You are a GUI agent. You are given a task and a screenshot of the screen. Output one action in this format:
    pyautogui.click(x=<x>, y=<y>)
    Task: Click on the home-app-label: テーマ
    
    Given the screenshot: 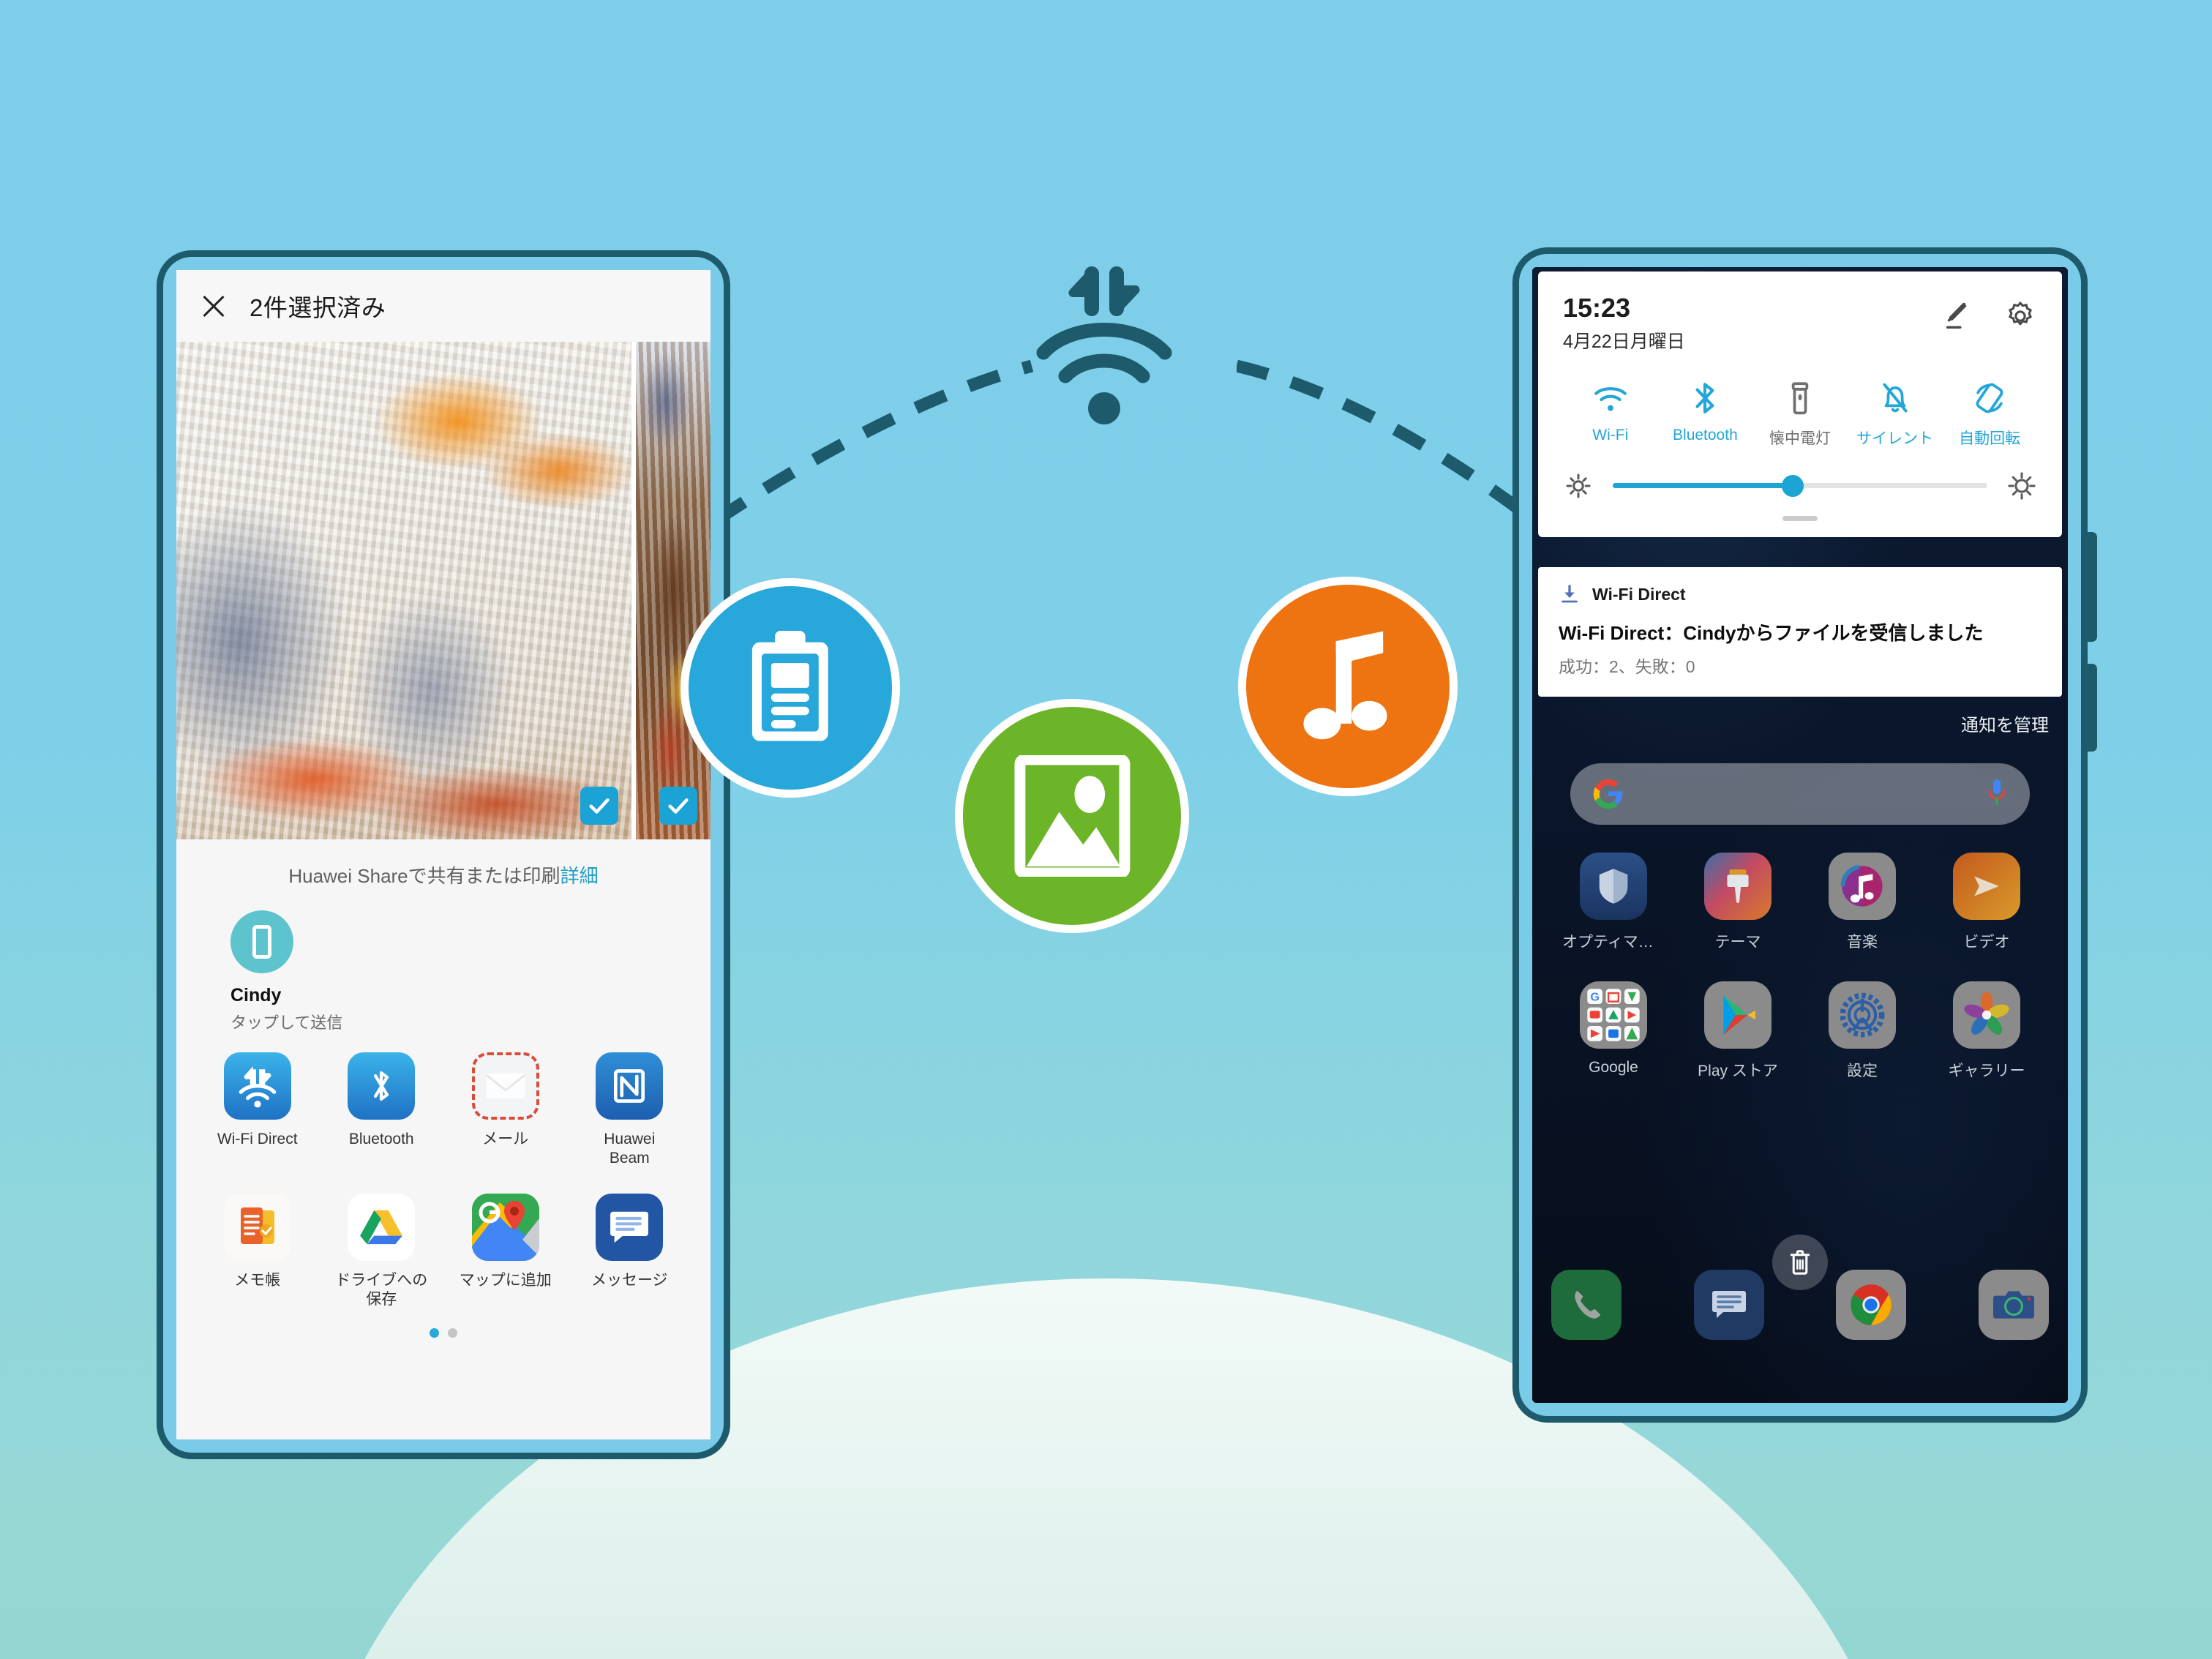 What is the action you would take?
    pyautogui.click(x=1737, y=942)
    